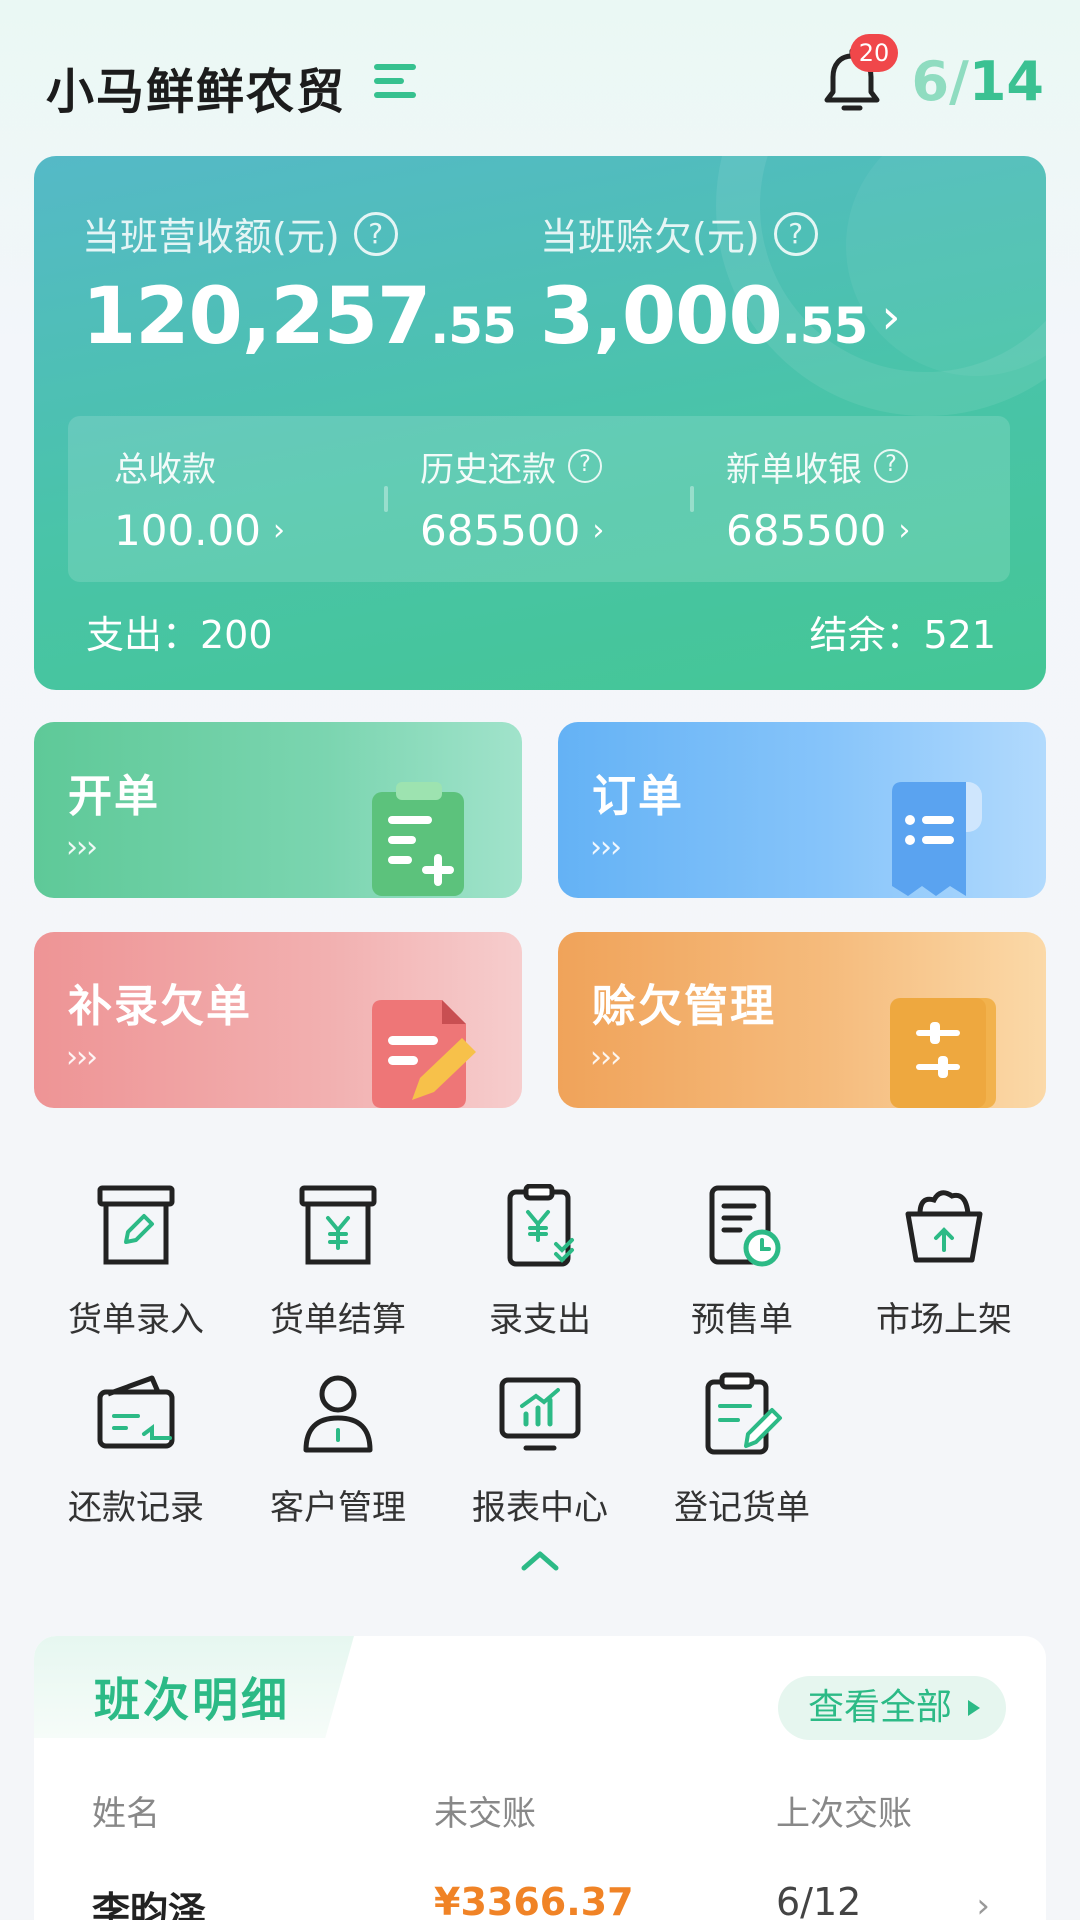  Describe the element at coordinates (974, 1708) in the screenshot. I see `play-arrow-icon` at that location.